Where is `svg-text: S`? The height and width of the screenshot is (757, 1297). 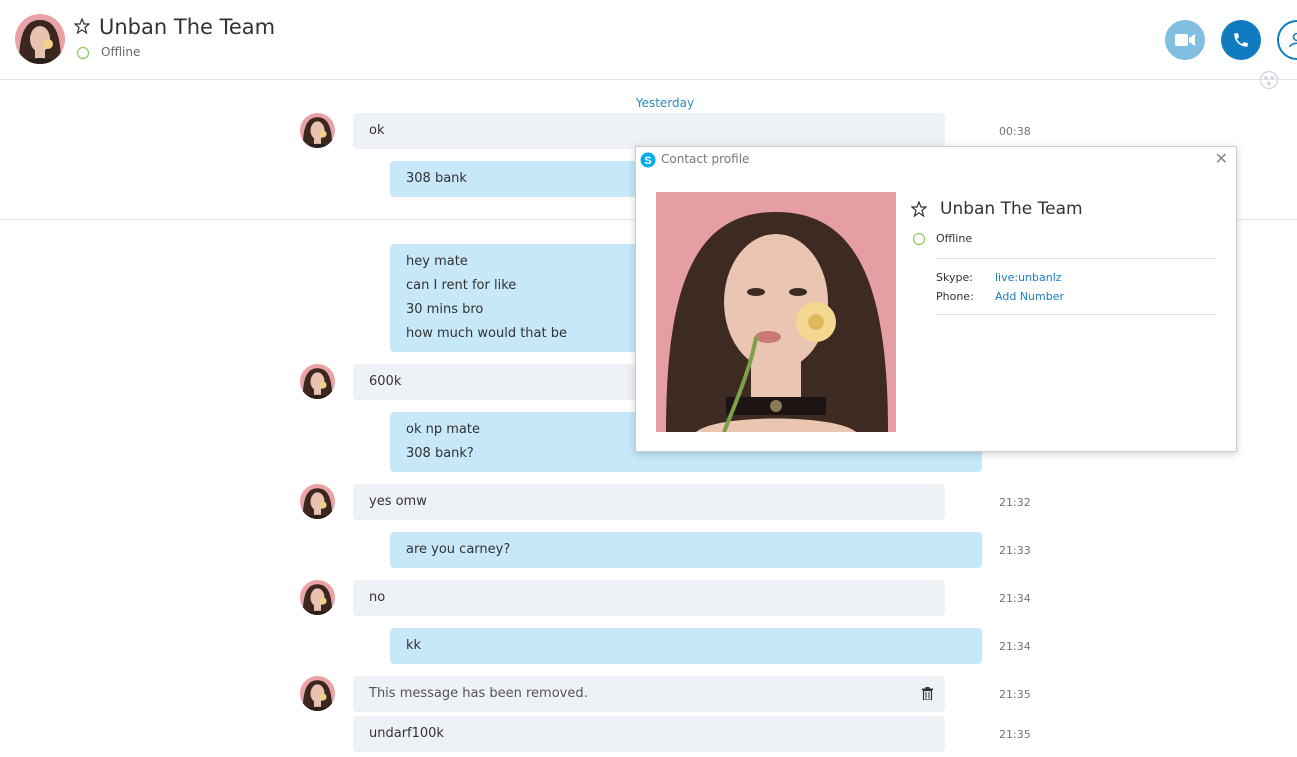
svg-text: S is located at coordinates (647, 161).